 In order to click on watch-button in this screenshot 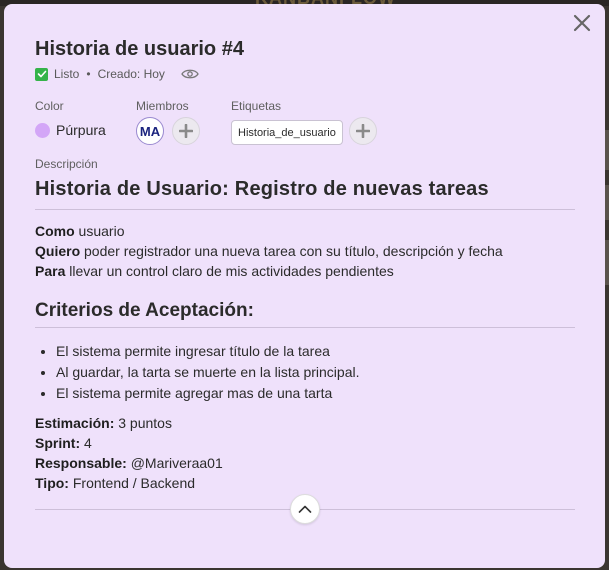, I will do `click(190, 74)`.